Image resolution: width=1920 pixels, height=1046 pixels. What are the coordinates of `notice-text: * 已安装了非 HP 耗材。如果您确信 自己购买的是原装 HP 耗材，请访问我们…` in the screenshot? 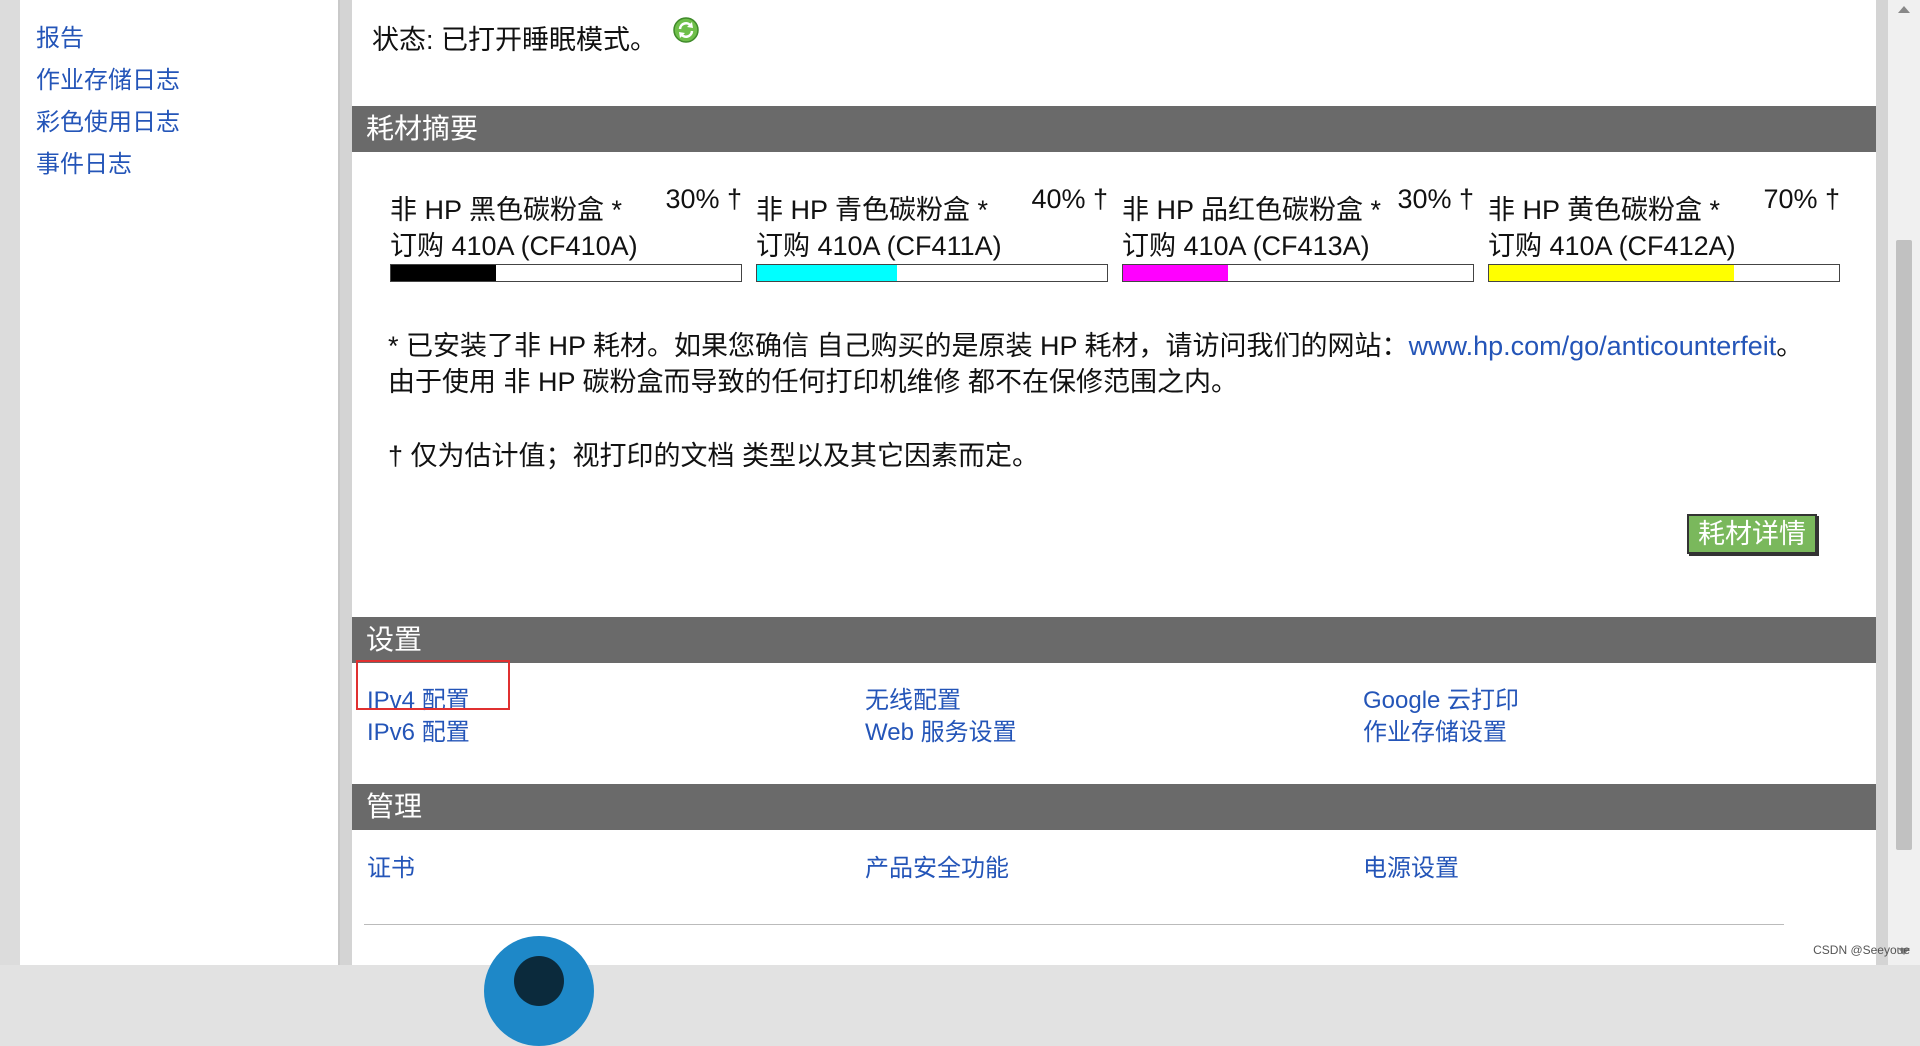 It's located at (898, 346).